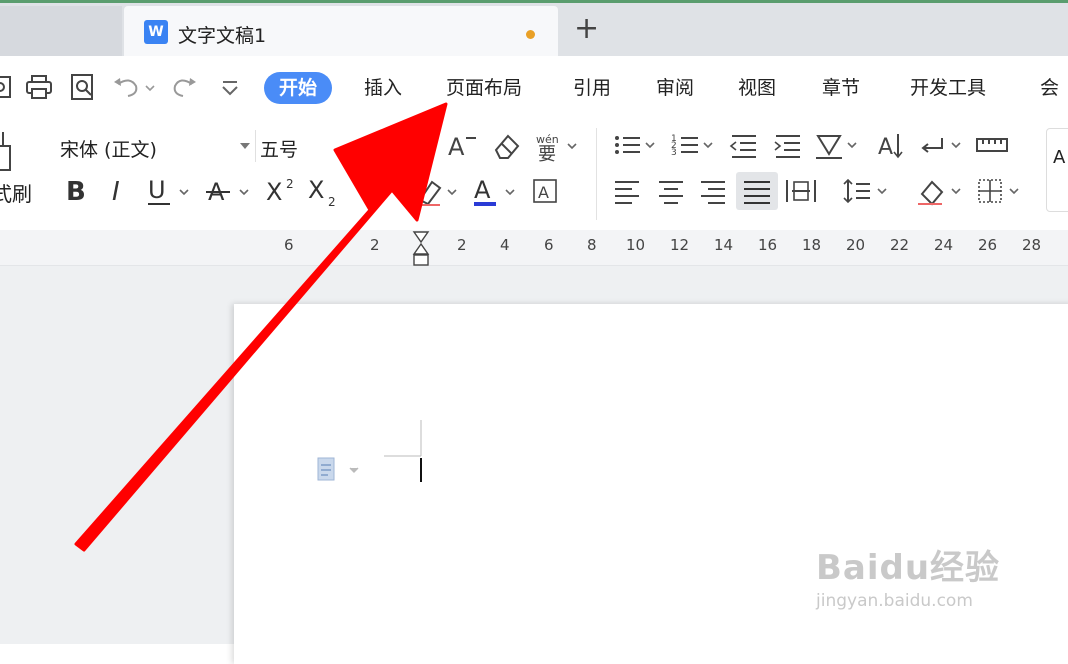 This screenshot has height=664, width=1068. I want to click on highlight-icon, so click(438, 193).